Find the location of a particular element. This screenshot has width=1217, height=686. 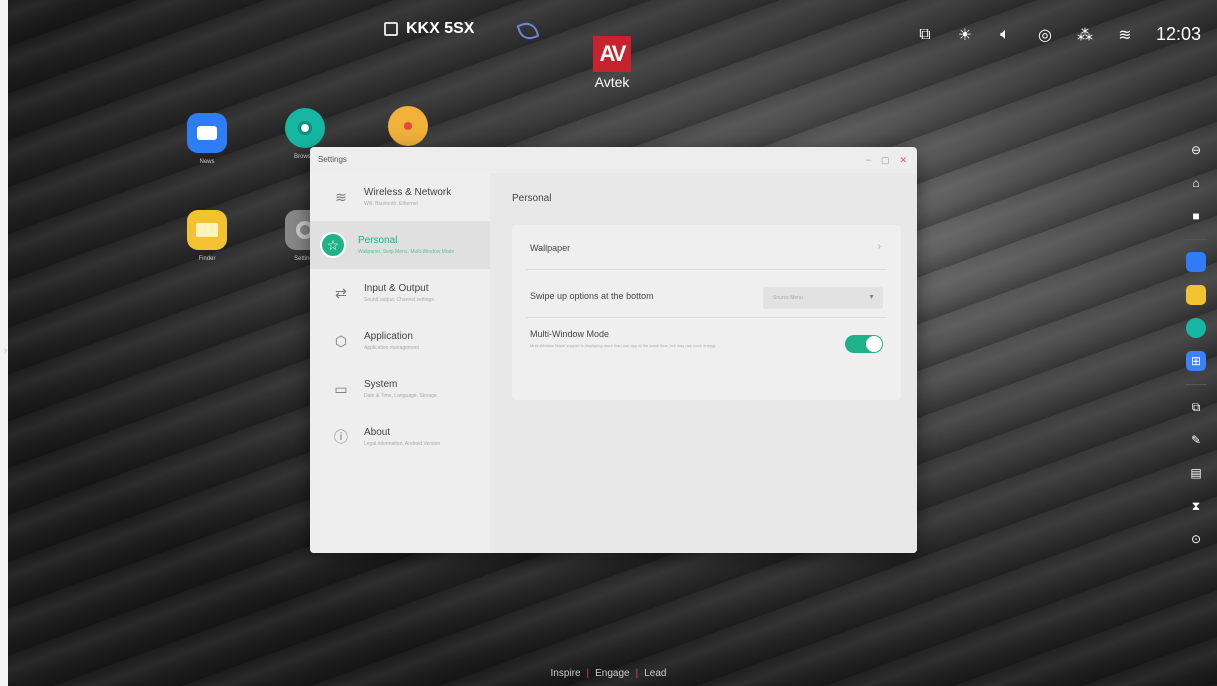

window-controls: − ▢ ✕ is located at coordinates (886, 160).